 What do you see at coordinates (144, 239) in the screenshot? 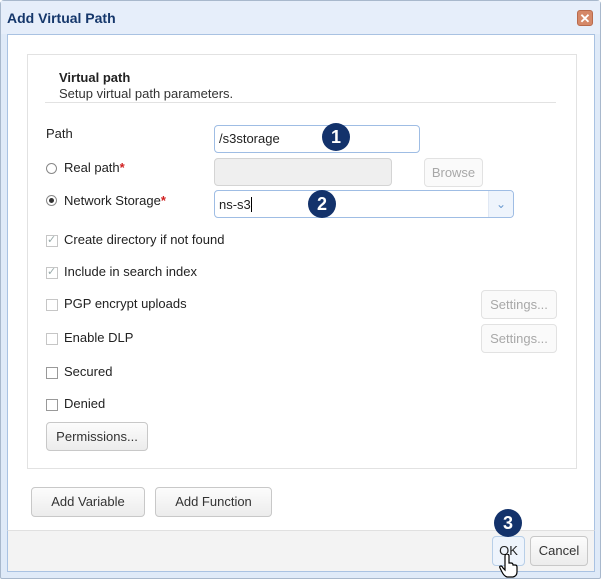
I see `create-directory-label: Create directory if not found` at bounding box center [144, 239].